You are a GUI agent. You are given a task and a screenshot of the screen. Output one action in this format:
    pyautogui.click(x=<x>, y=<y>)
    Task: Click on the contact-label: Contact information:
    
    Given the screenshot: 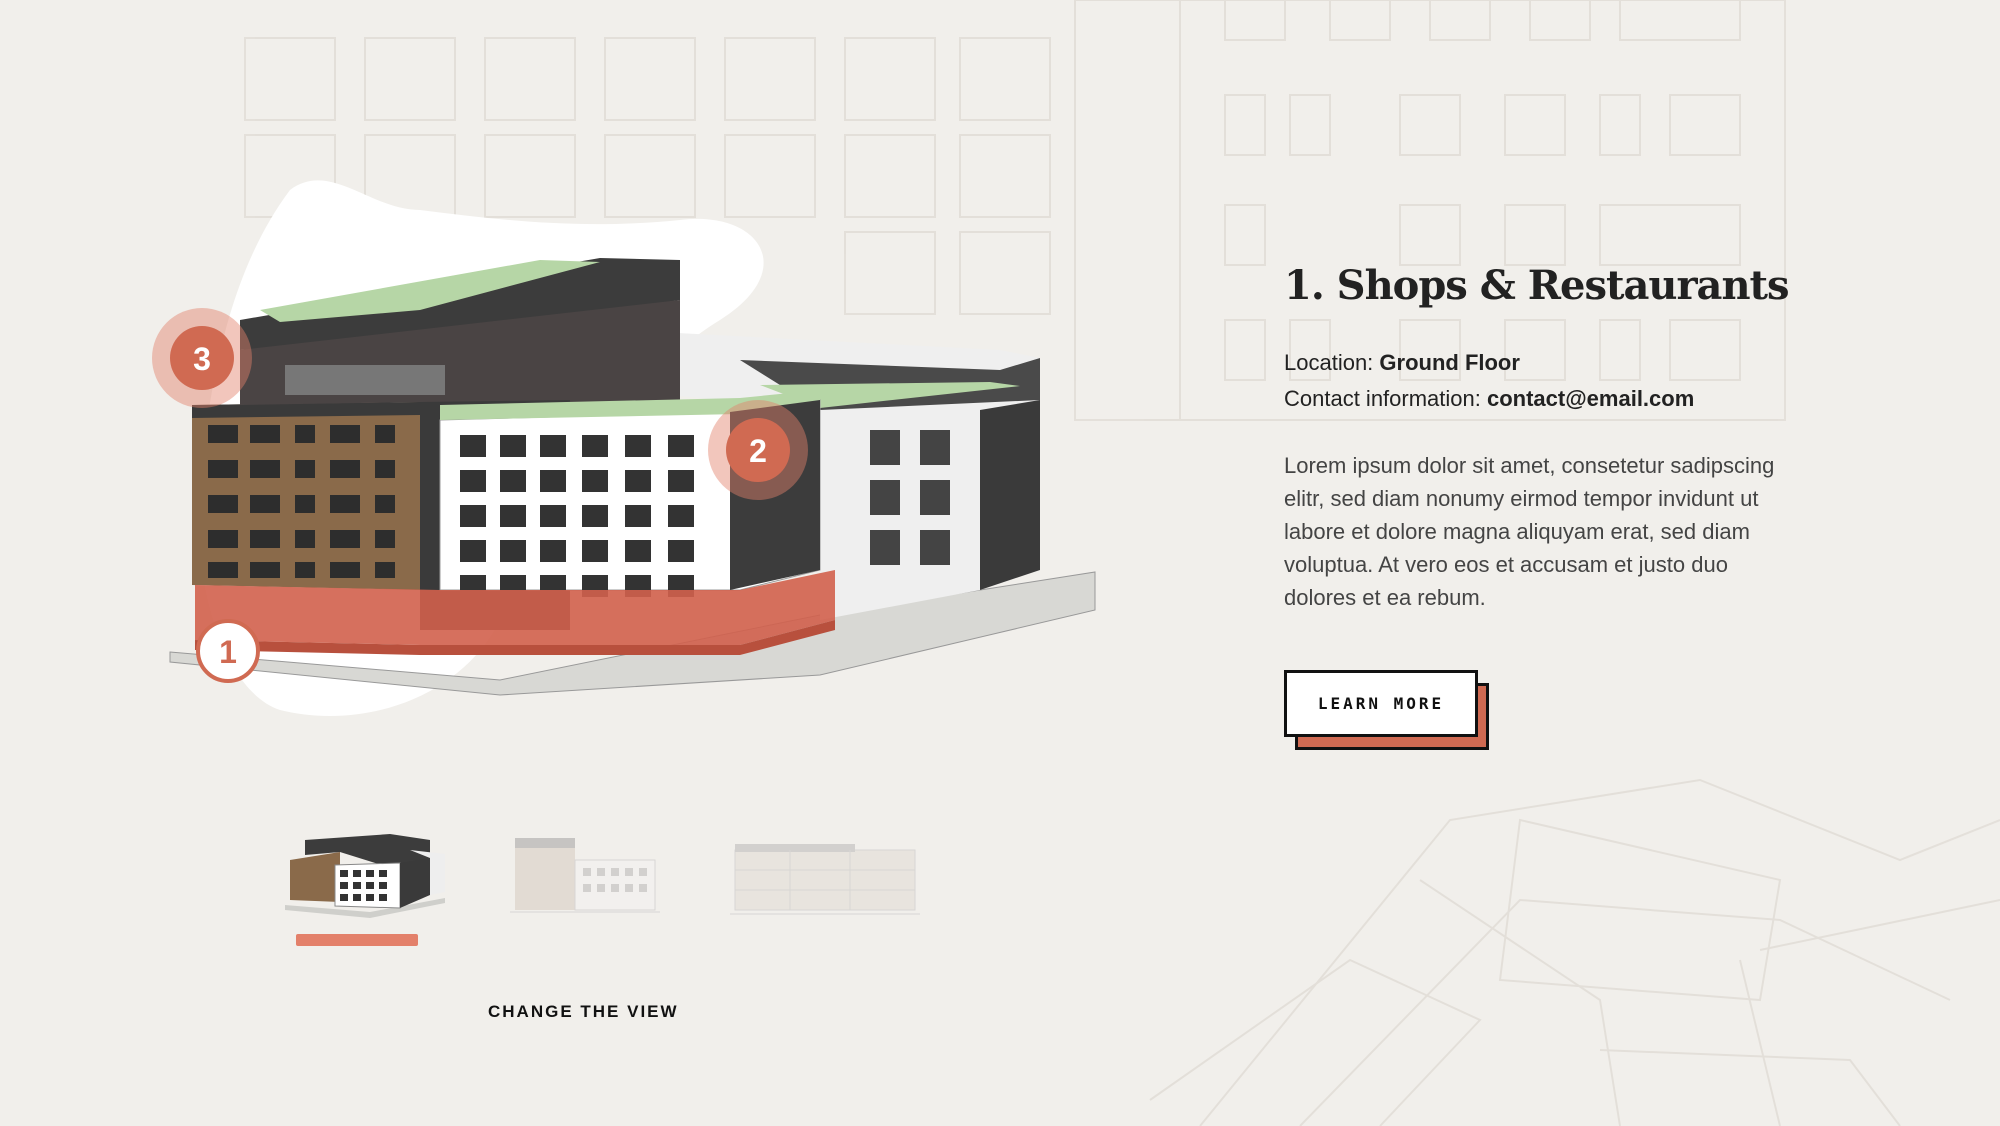 What is the action you would take?
    pyautogui.click(x=1385, y=398)
    